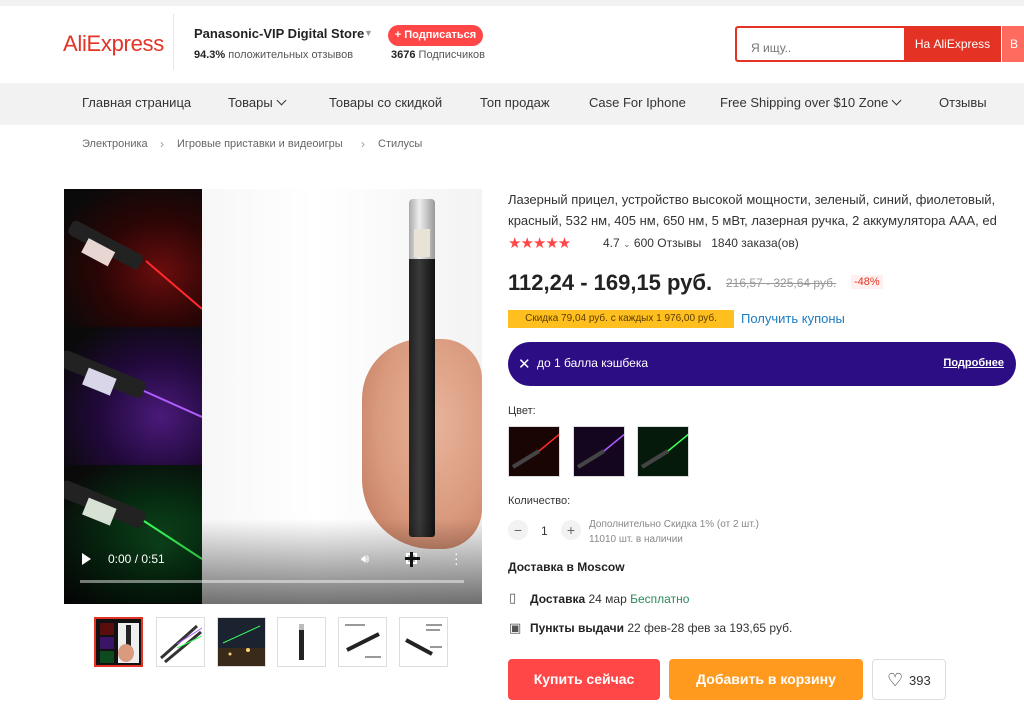 Image resolution: width=1024 pixels, height=707 pixels. Describe the element at coordinates (762, 364) in the screenshot. I see `cashback-banner: ✕ до 1 балла кэшбека Подробнее` at that location.